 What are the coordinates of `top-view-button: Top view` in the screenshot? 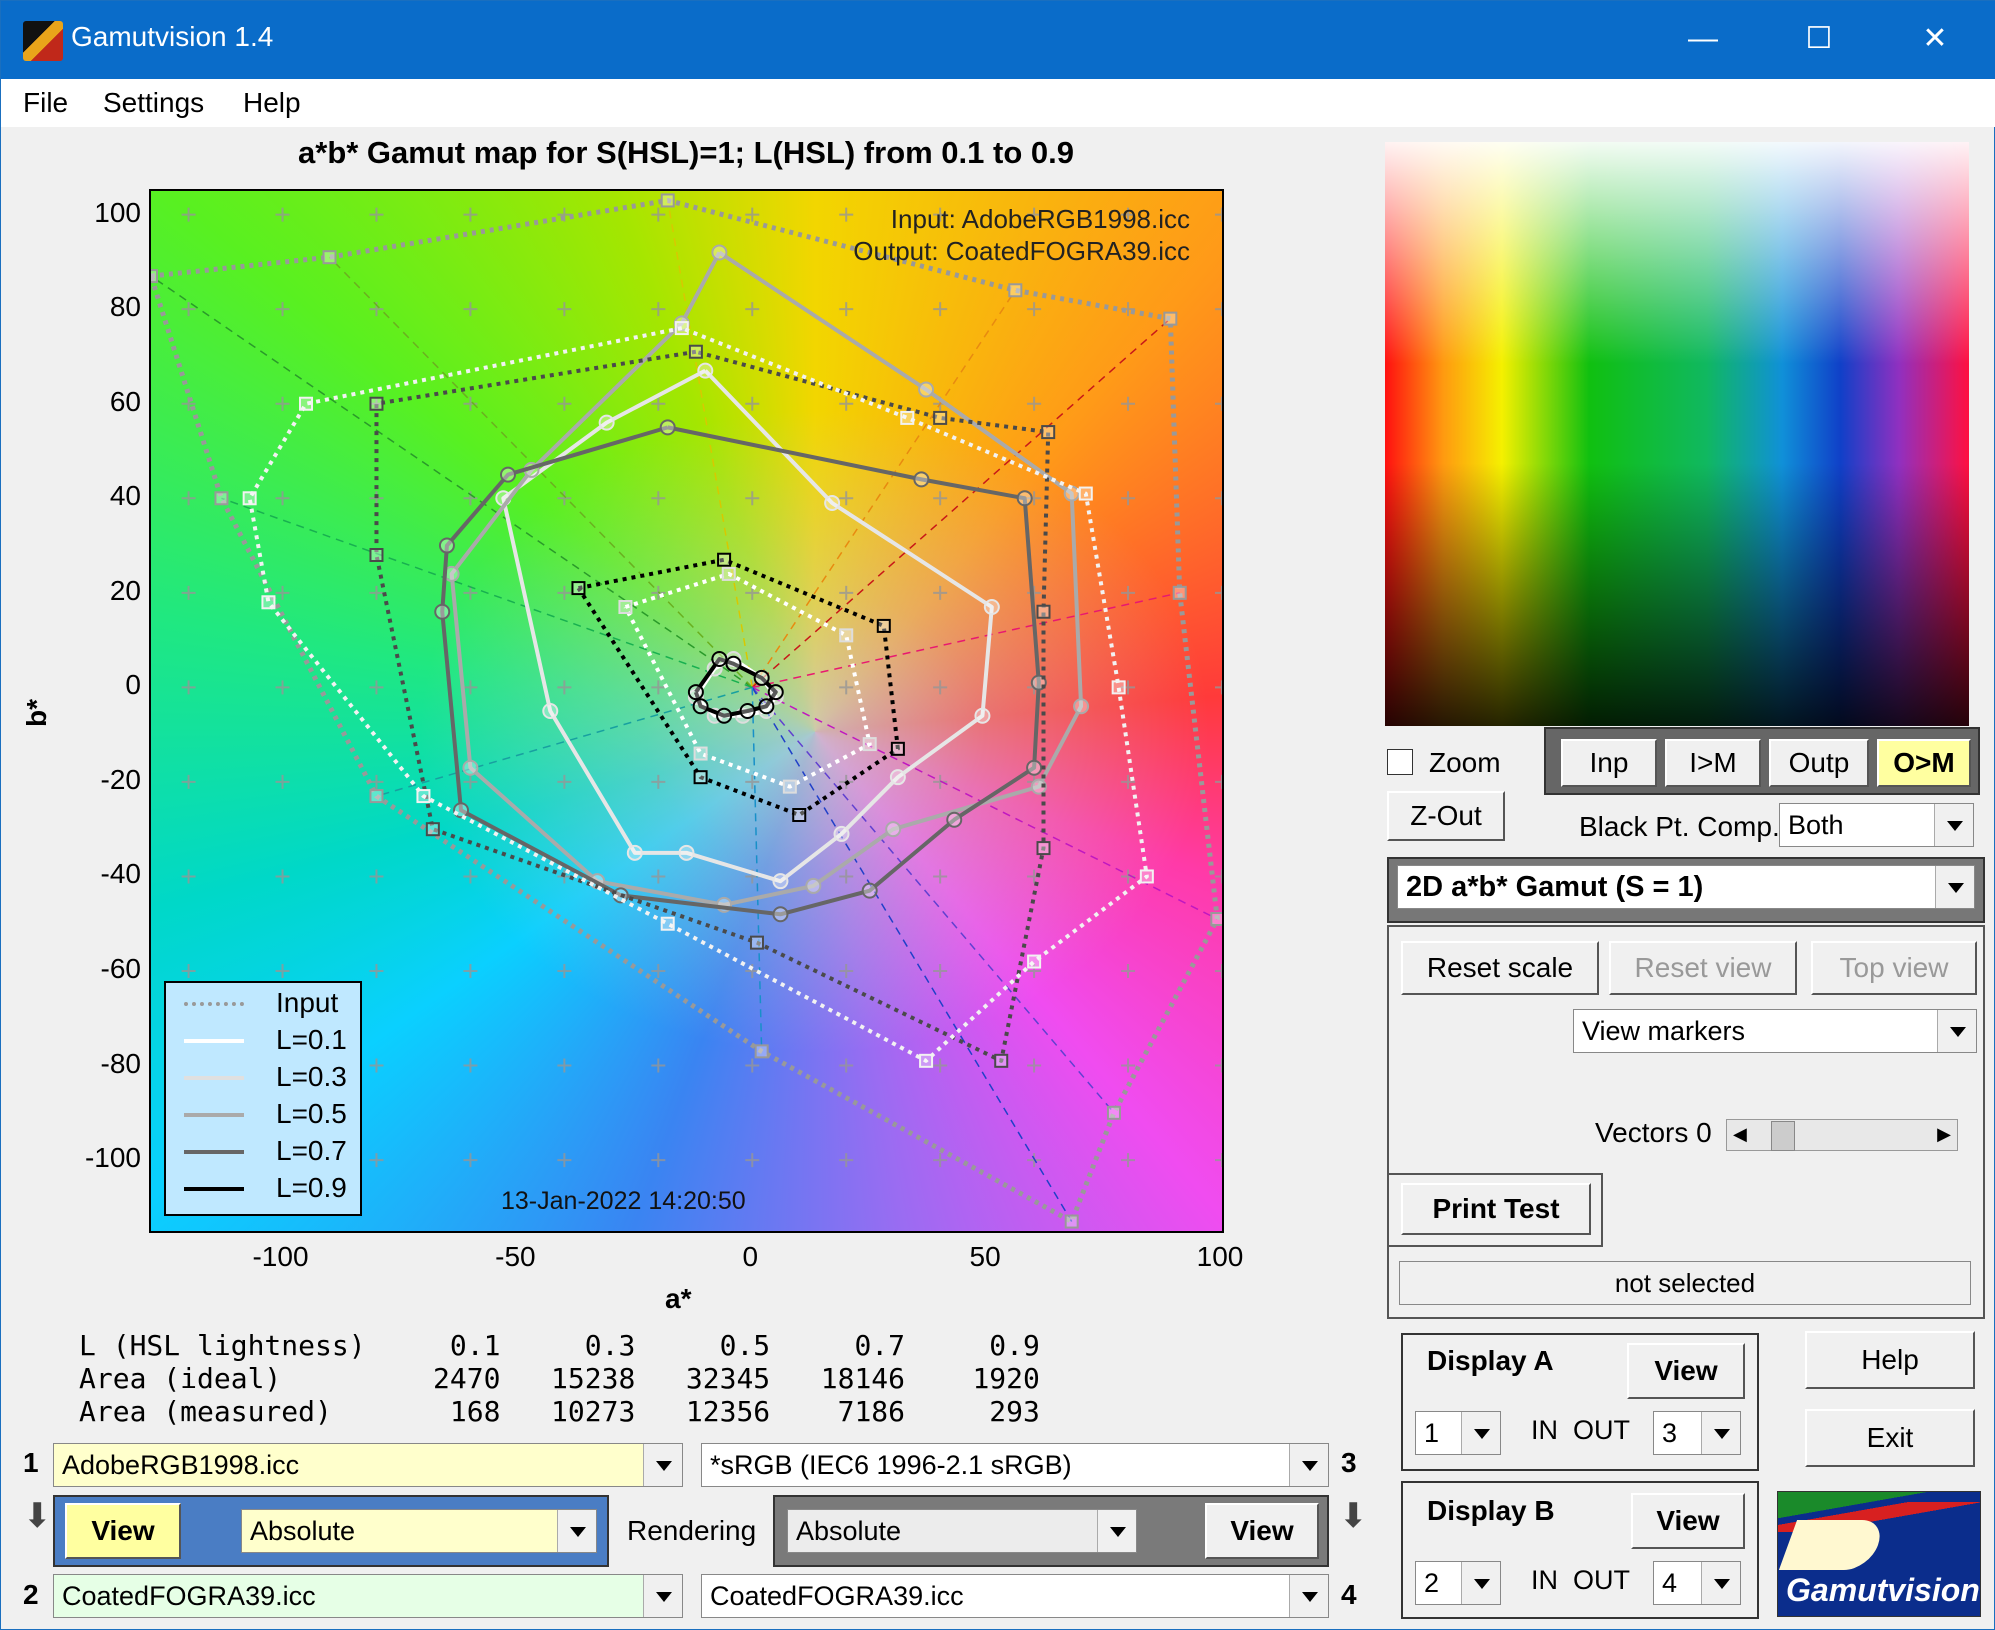 It's located at (1894, 968).